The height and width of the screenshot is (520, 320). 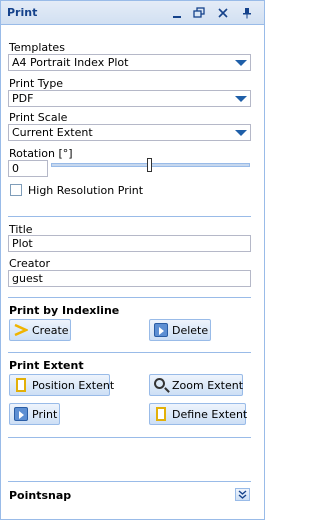 I want to click on print-type-value: PDF, so click(x=23, y=98).